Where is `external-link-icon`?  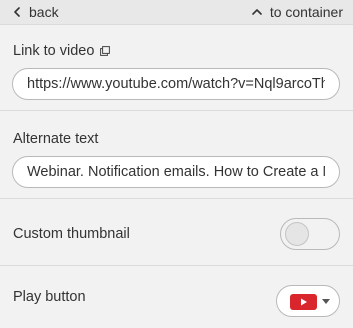
external-link-icon is located at coordinates (105, 51).